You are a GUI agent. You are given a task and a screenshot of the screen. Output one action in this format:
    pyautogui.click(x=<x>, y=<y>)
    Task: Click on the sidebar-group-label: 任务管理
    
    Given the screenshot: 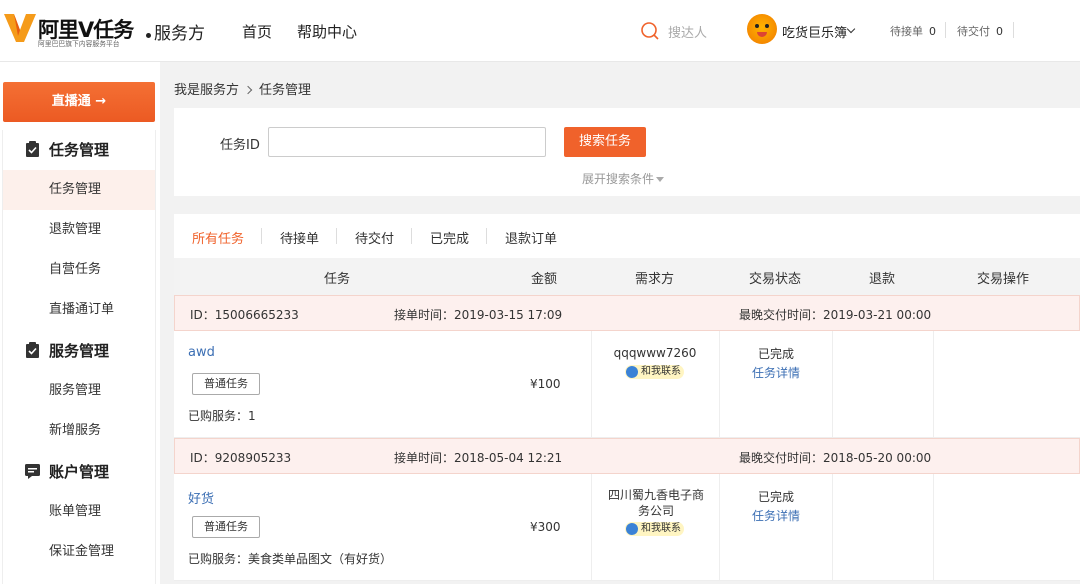 What is the action you would take?
    pyautogui.click(x=79, y=150)
    